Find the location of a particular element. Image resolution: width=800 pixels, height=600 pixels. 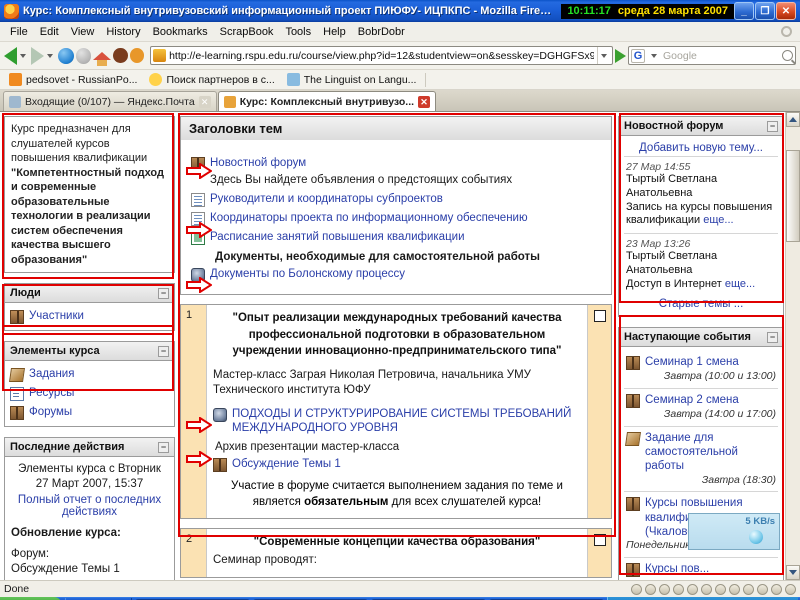

search-input: Google is located at coordinates (721, 56).